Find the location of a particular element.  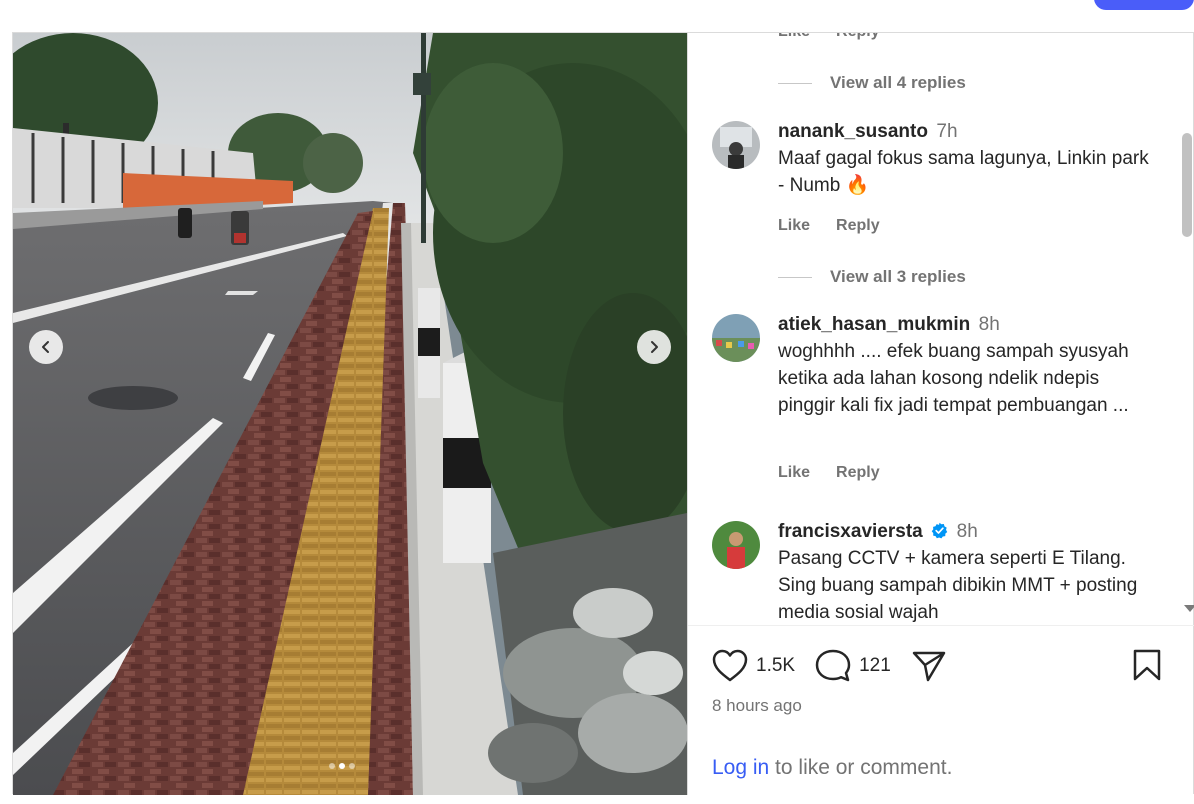

top-action-button is located at coordinates (1144, 5).